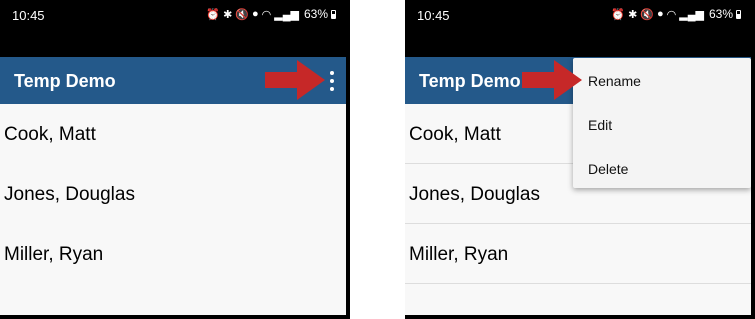  Describe the element at coordinates (662, 168) in the screenshot. I see `menu-item-delete: Delete` at that location.